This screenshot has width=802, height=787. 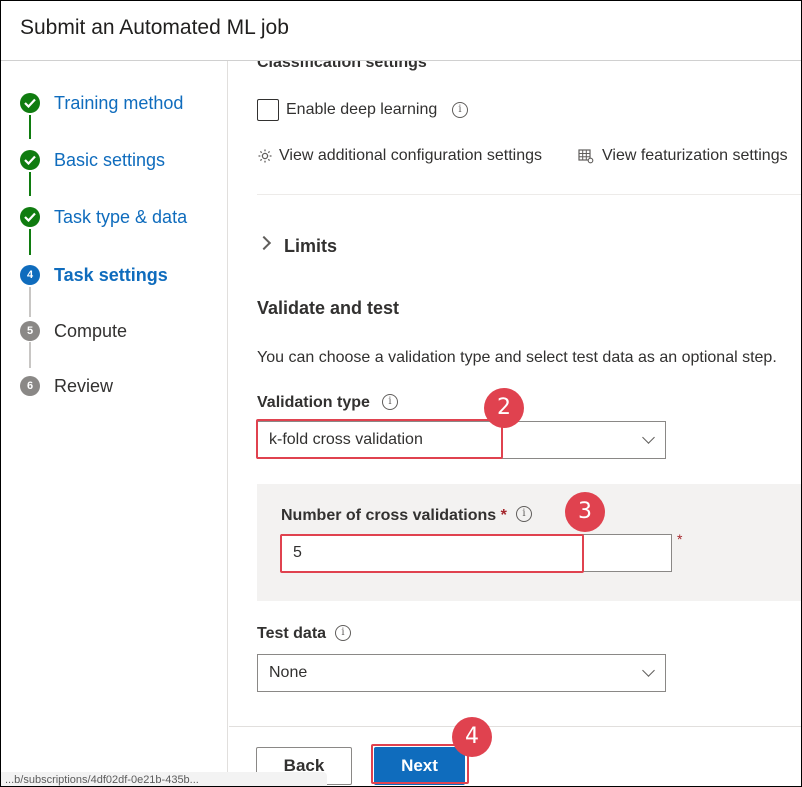 I want to click on deep-learning-checkbox, so click(x=268, y=110).